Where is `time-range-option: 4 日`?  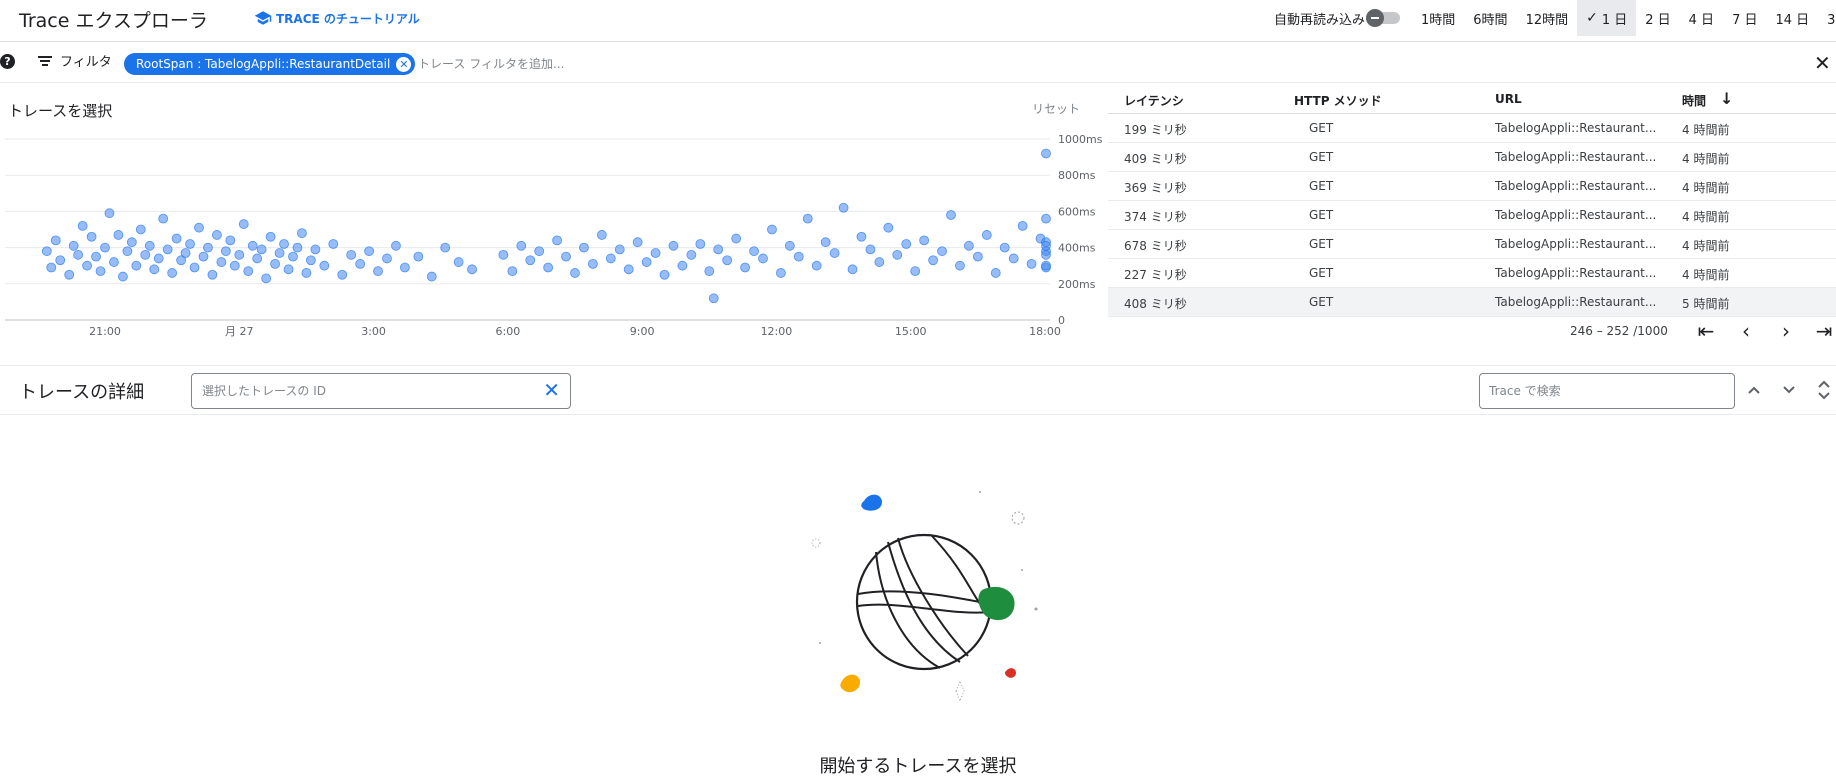 time-range-option: 4 日 is located at coordinates (1701, 18).